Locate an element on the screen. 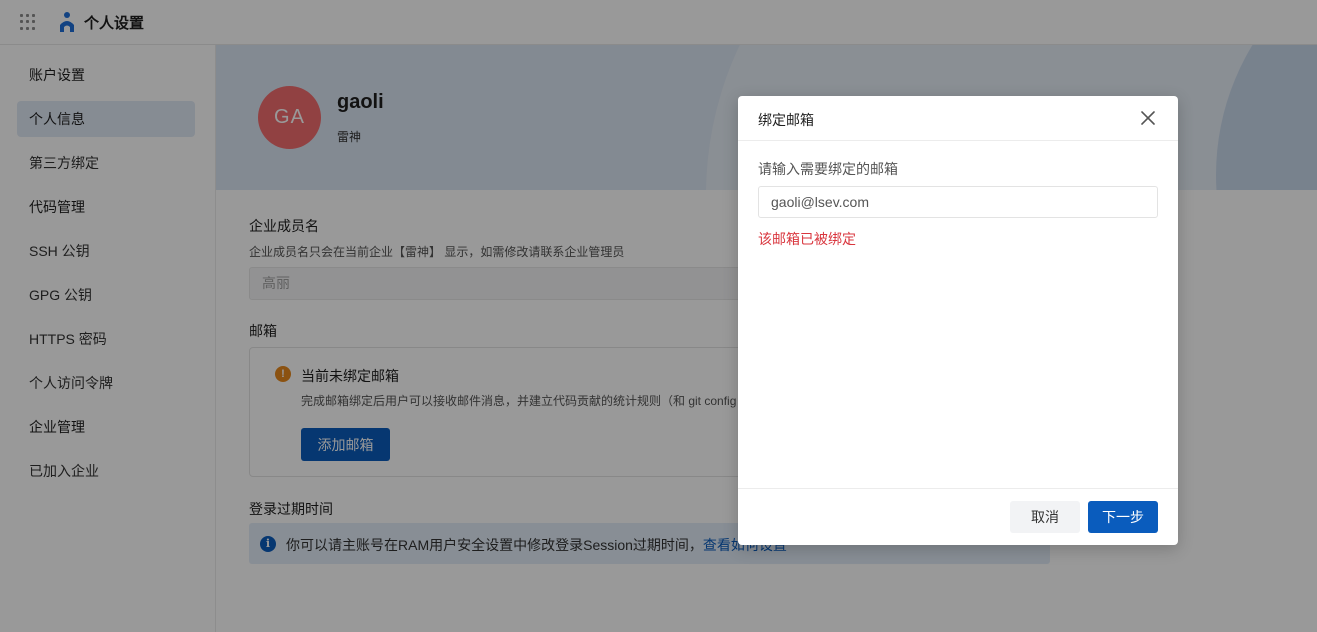 The width and height of the screenshot is (1317, 632). dialog-header: 绑定邮箱 is located at coordinates (958, 118).